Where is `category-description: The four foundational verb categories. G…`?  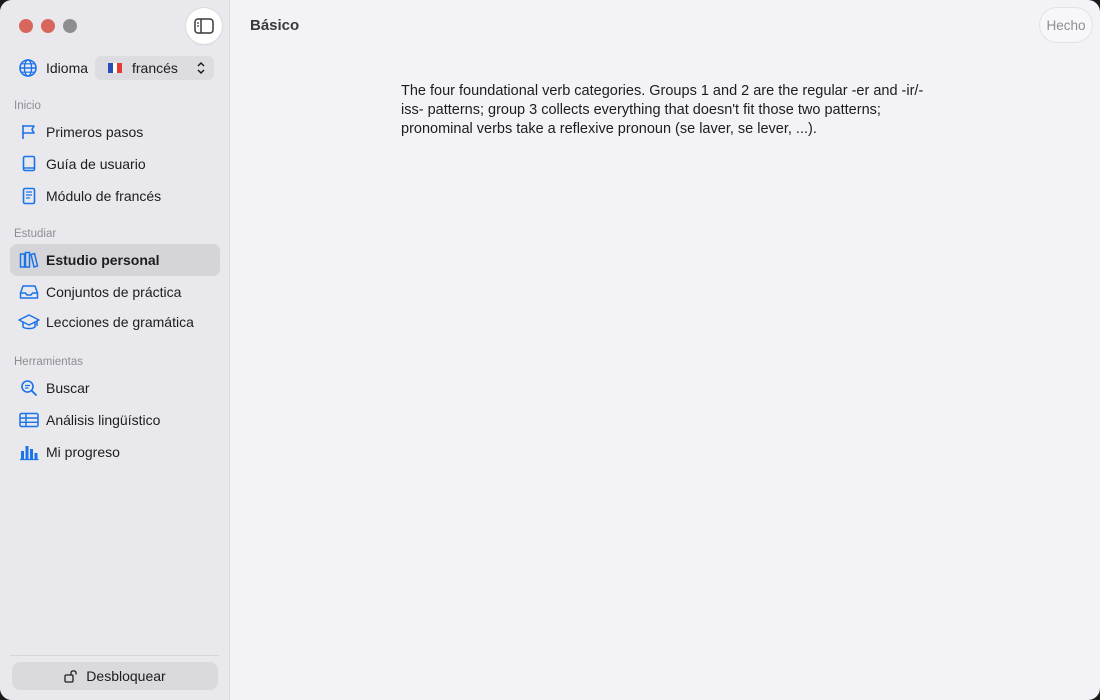 category-description: The four foundational verb categories. G… is located at coordinates (662, 109).